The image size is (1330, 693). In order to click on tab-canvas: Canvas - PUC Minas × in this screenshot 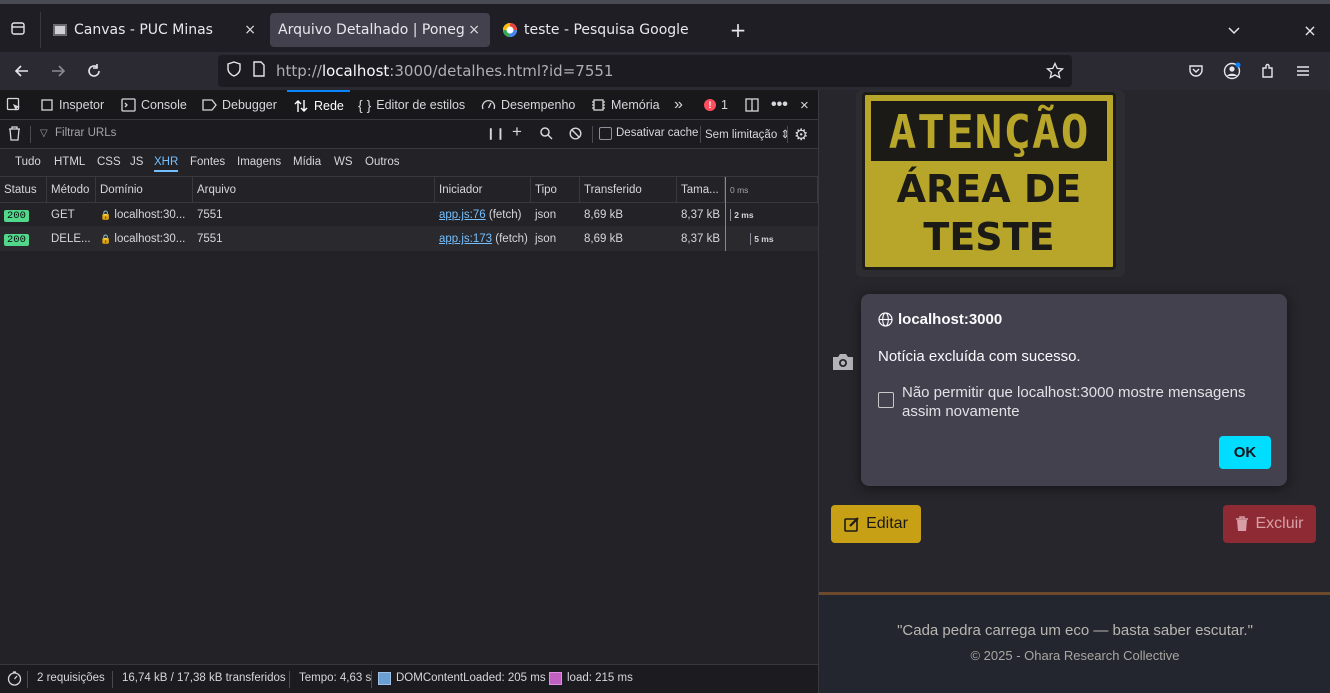, I will do `click(155, 30)`.